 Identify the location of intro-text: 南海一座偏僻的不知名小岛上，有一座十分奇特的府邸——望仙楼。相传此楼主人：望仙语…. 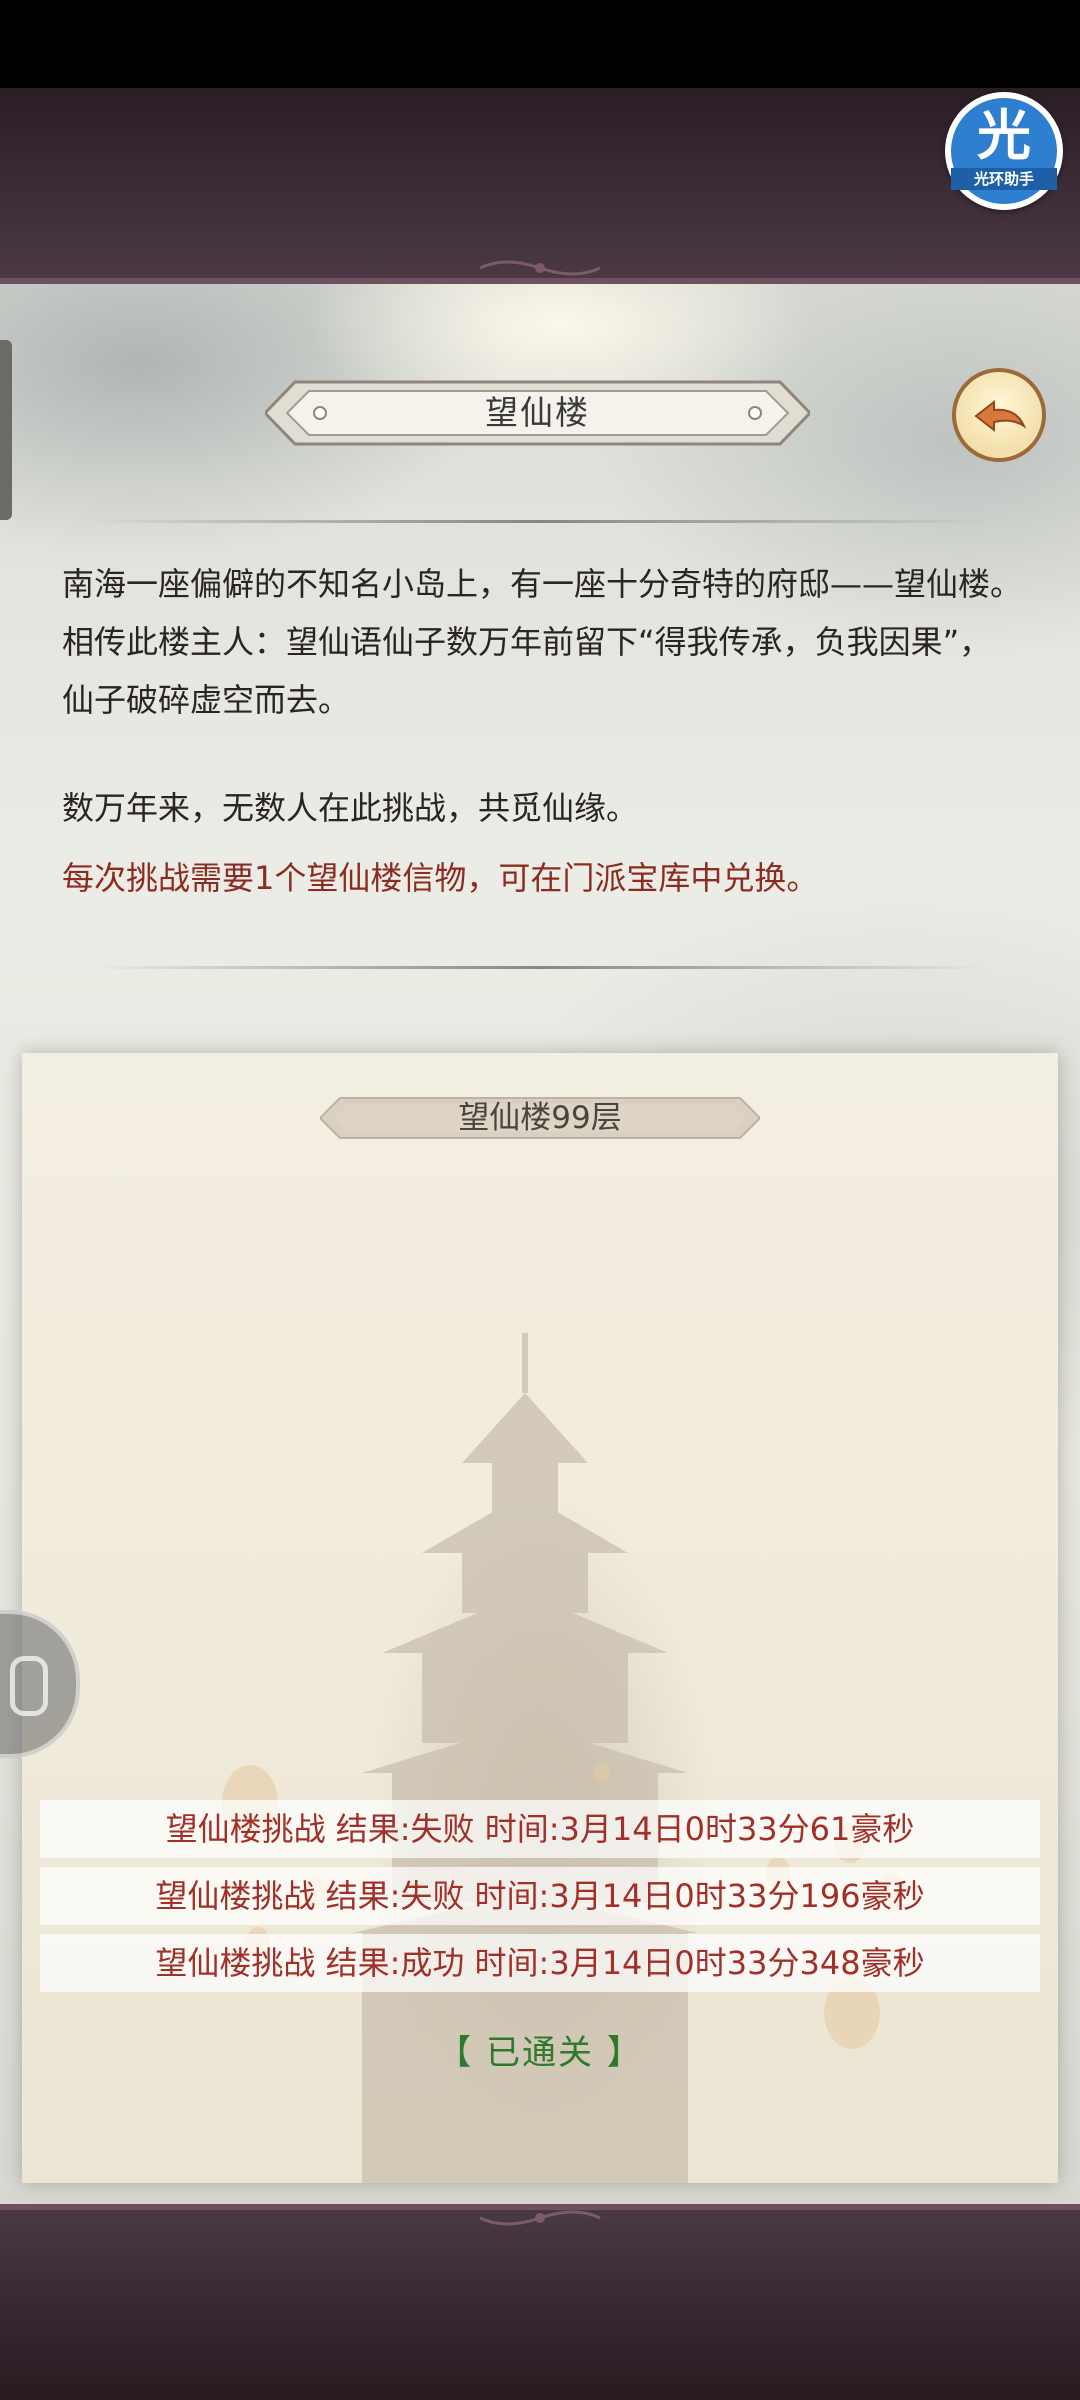
(542, 731).